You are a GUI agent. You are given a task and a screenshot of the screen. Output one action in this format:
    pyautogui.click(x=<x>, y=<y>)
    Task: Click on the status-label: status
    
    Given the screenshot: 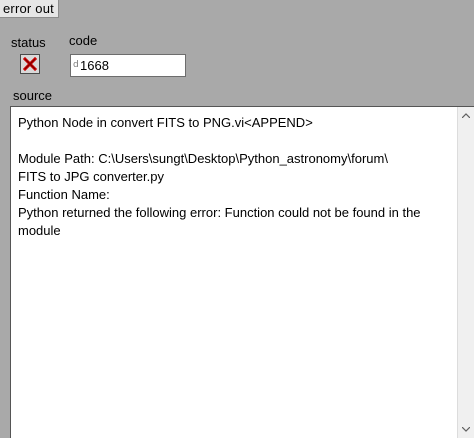 What is the action you would take?
    pyautogui.click(x=28, y=42)
    